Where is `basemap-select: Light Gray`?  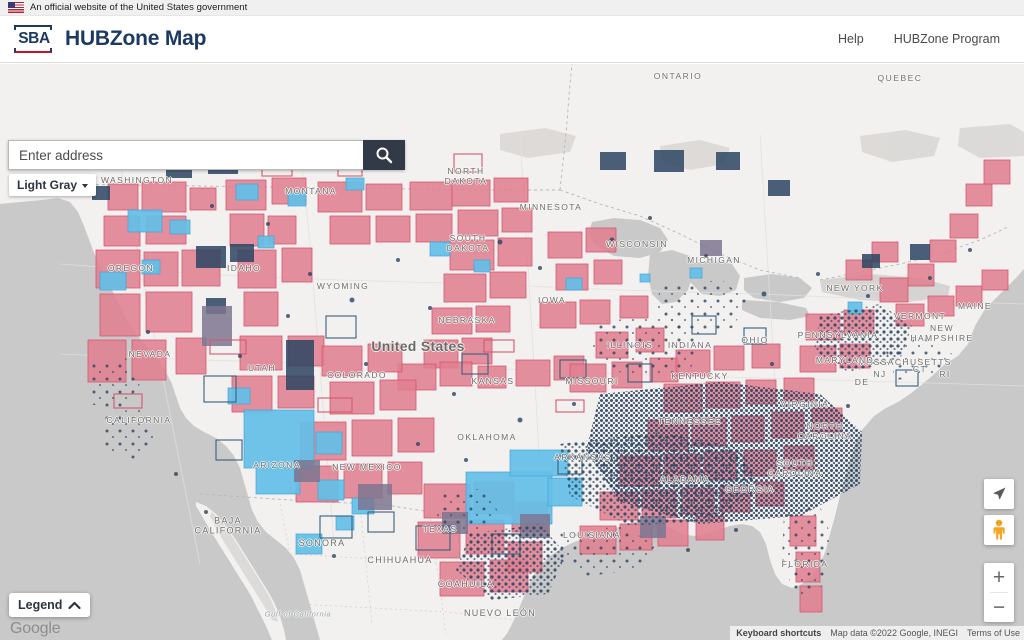
basemap-select: Light Gray is located at coordinates (53, 185).